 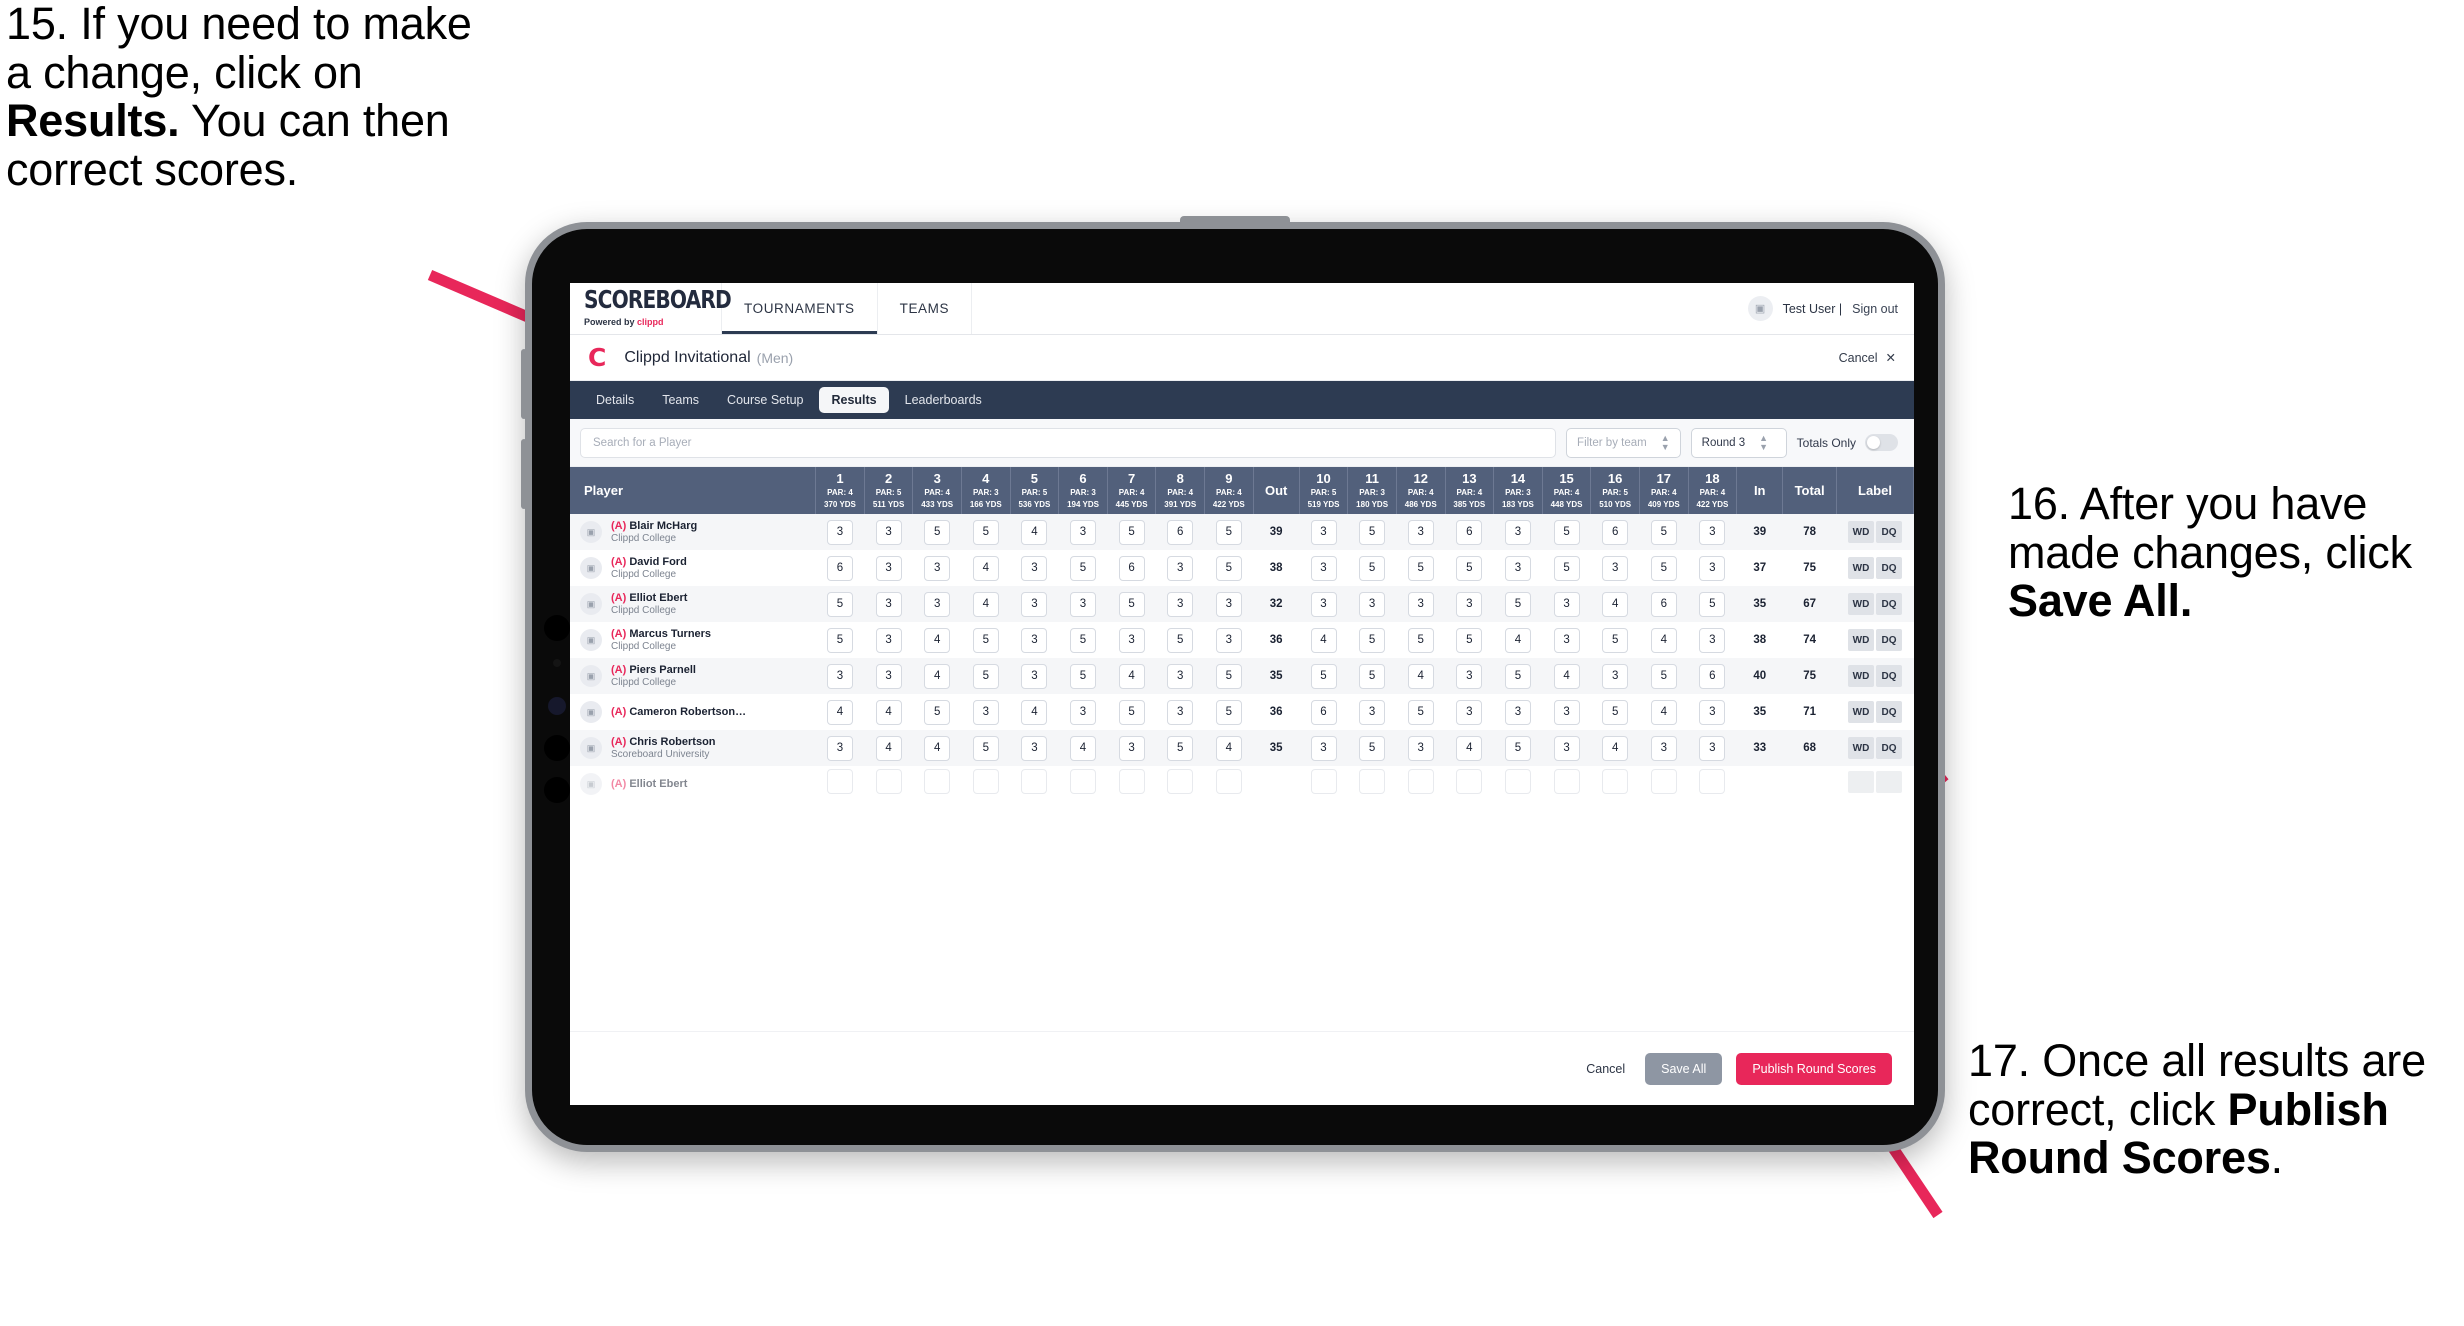 What do you see at coordinates (1518, 532) in the screenshot?
I see `score-input-hole-14: 3` at bounding box center [1518, 532].